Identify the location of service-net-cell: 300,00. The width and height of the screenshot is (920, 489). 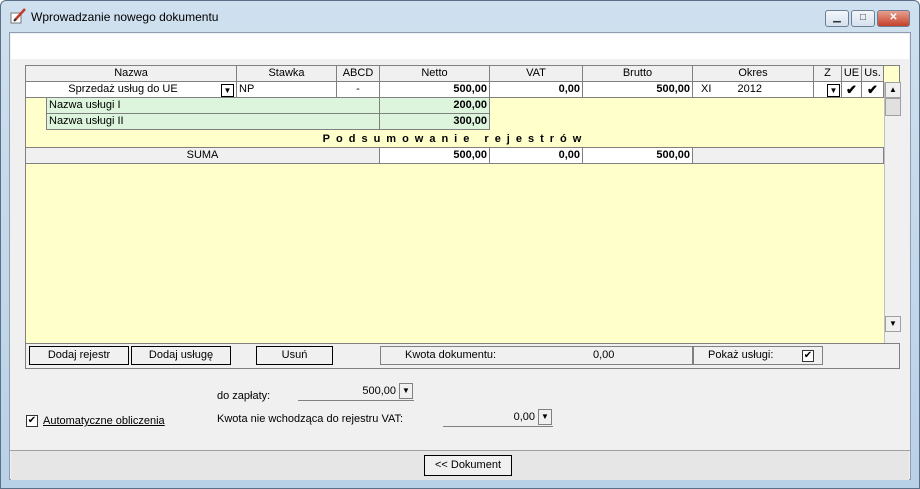
(435, 122).